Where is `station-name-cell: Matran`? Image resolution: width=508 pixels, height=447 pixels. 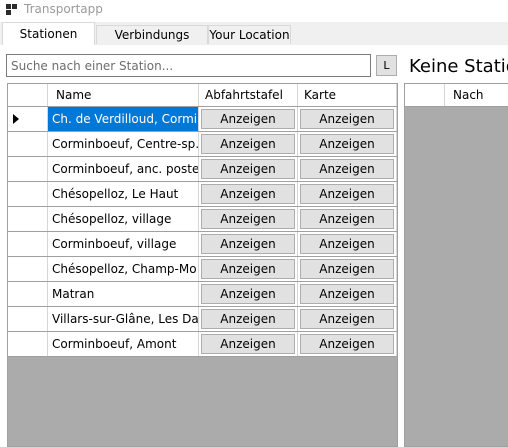
station-name-cell: Matran is located at coordinates (123, 294).